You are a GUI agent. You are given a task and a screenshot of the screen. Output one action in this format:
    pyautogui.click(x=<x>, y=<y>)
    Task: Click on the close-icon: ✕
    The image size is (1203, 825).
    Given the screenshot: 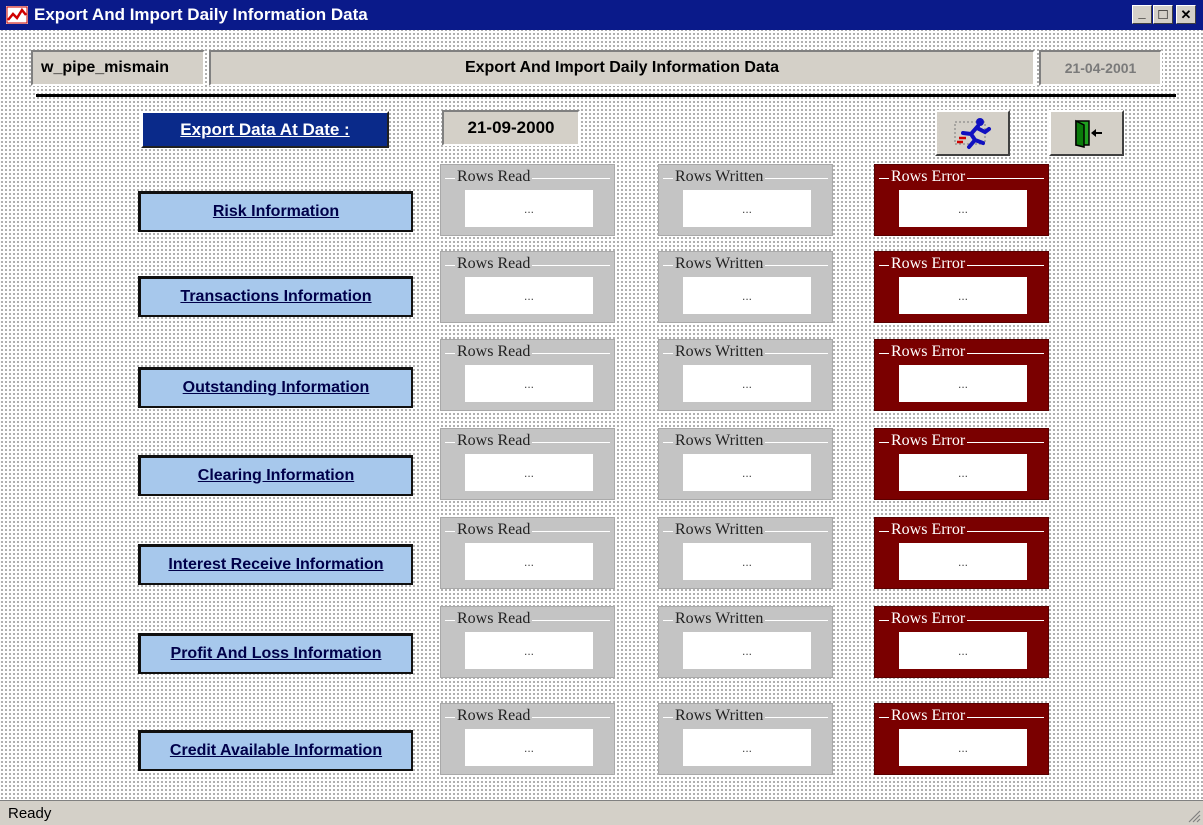 What is the action you would take?
    pyautogui.click(x=1186, y=14)
    